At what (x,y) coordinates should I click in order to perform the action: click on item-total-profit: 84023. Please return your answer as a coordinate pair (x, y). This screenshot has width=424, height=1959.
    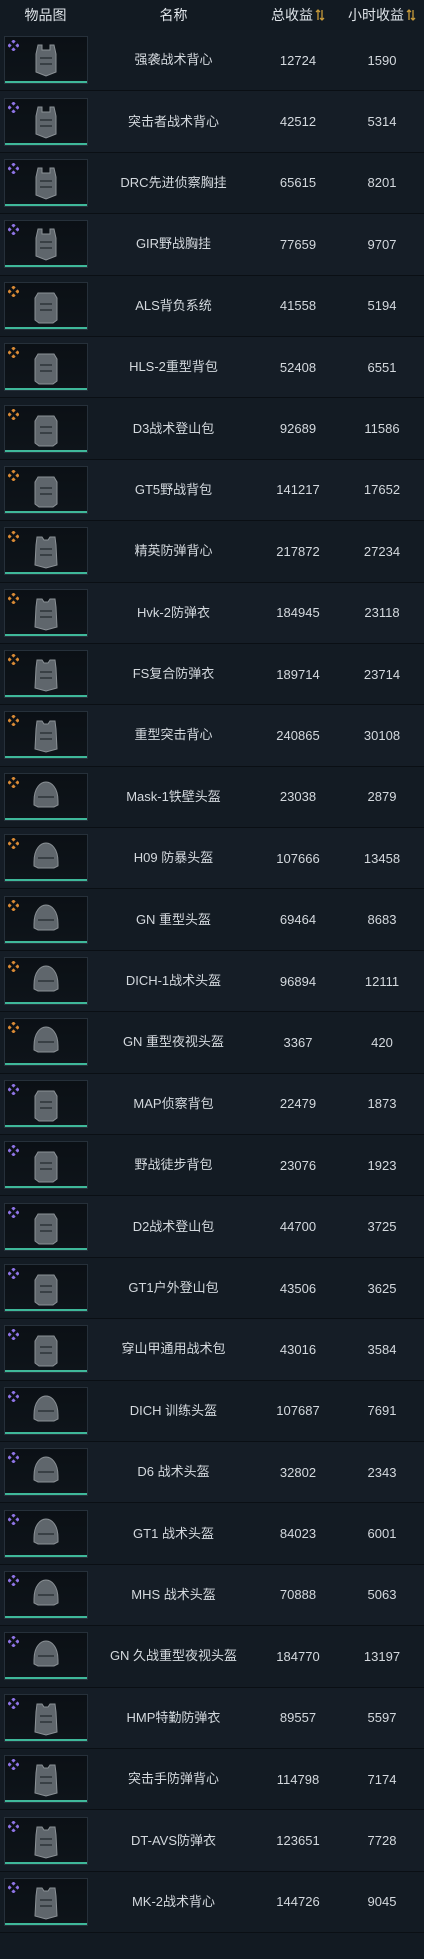
    Looking at the image, I should click on (298, 1534).